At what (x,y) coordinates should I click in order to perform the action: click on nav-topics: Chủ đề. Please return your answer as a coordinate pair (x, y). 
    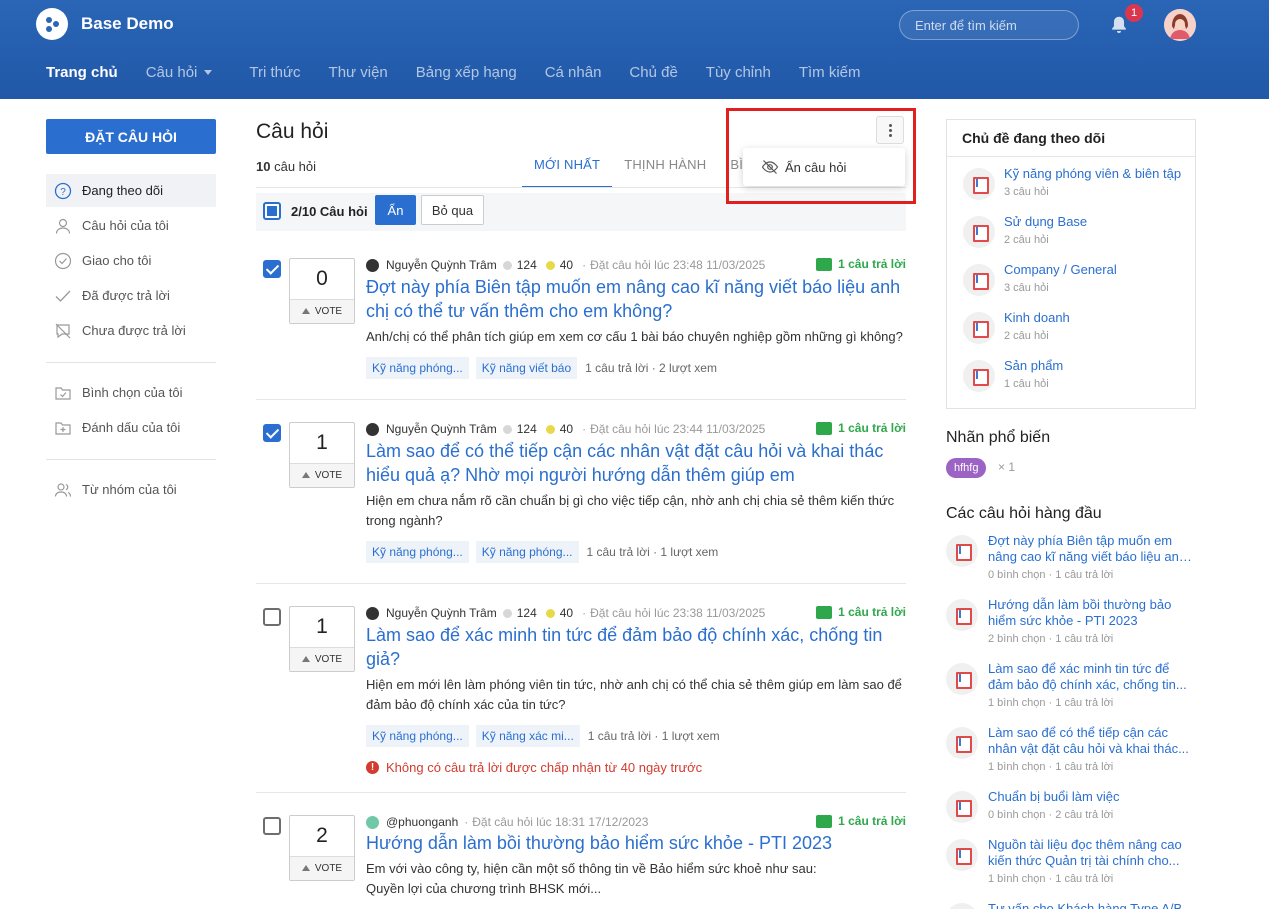
    Looking at the image, I should click on (653, 72).